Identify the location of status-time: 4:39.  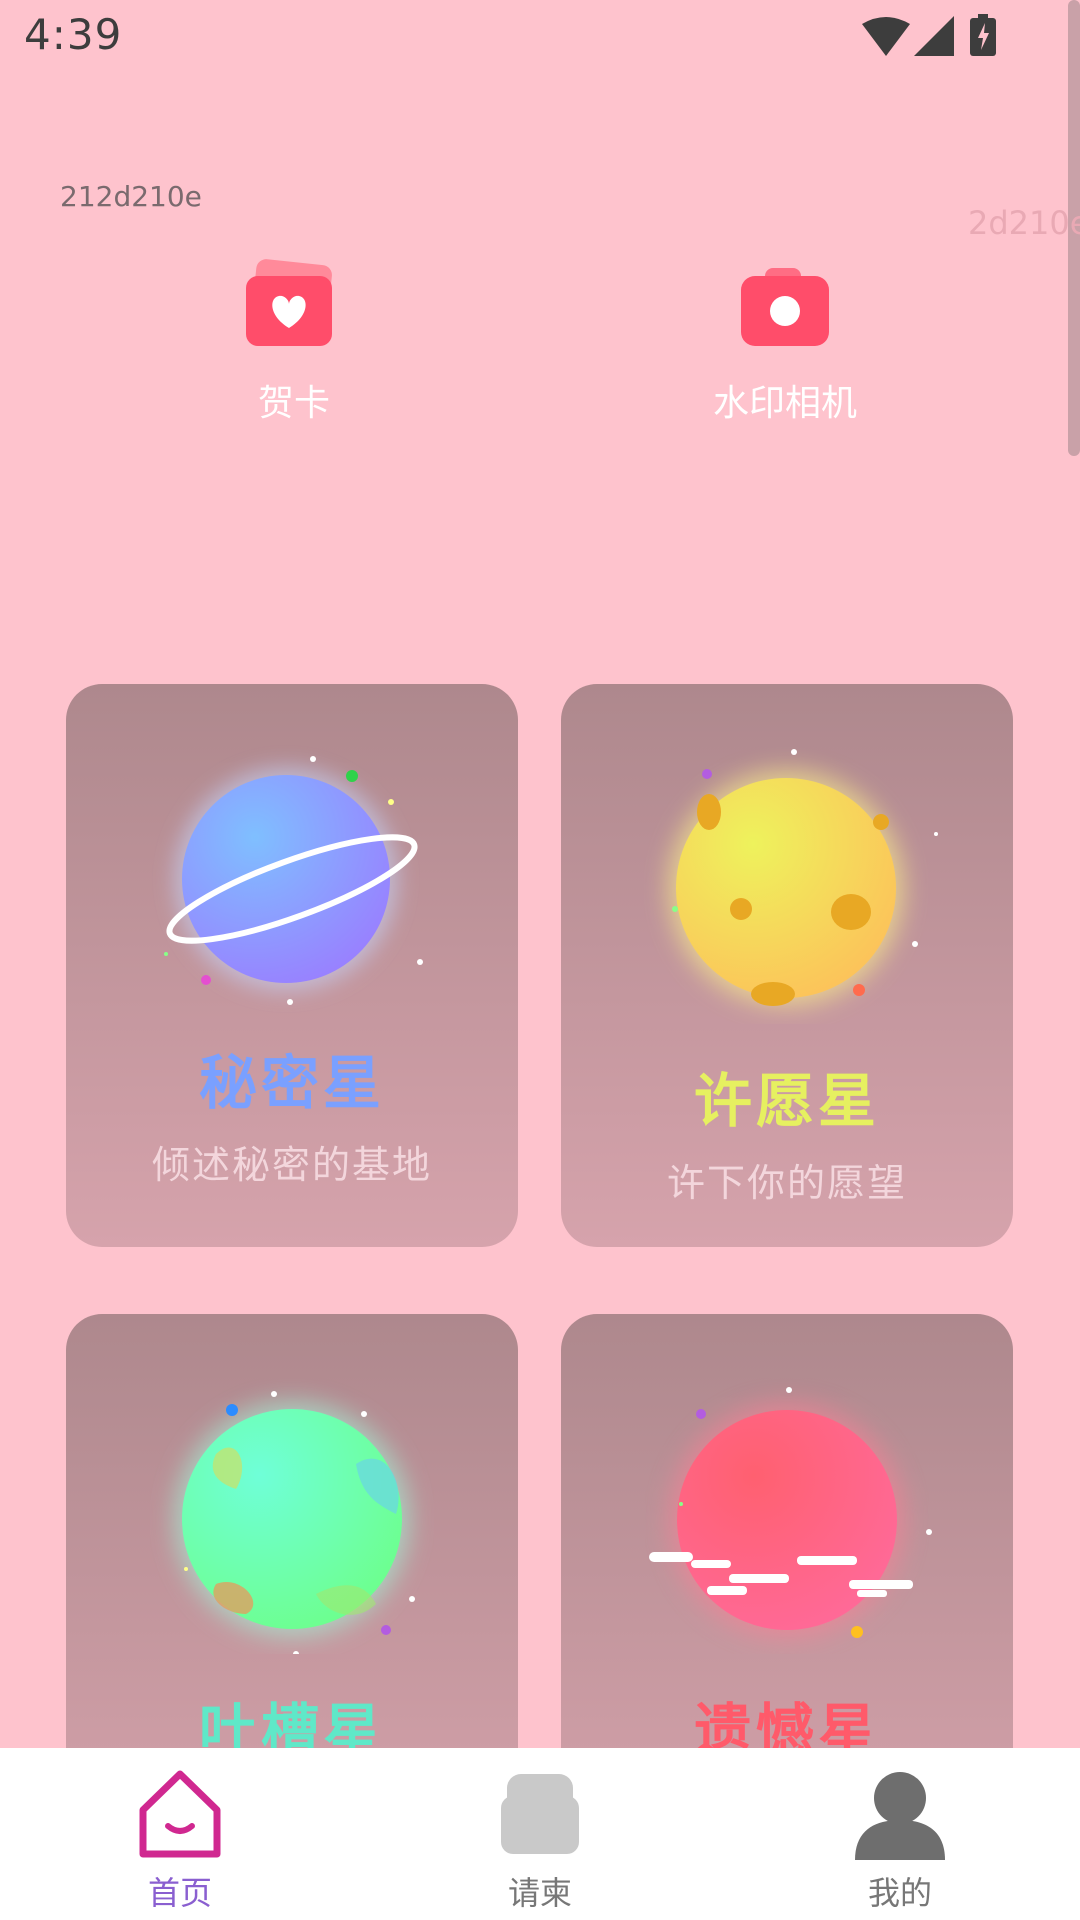
(73, 34).